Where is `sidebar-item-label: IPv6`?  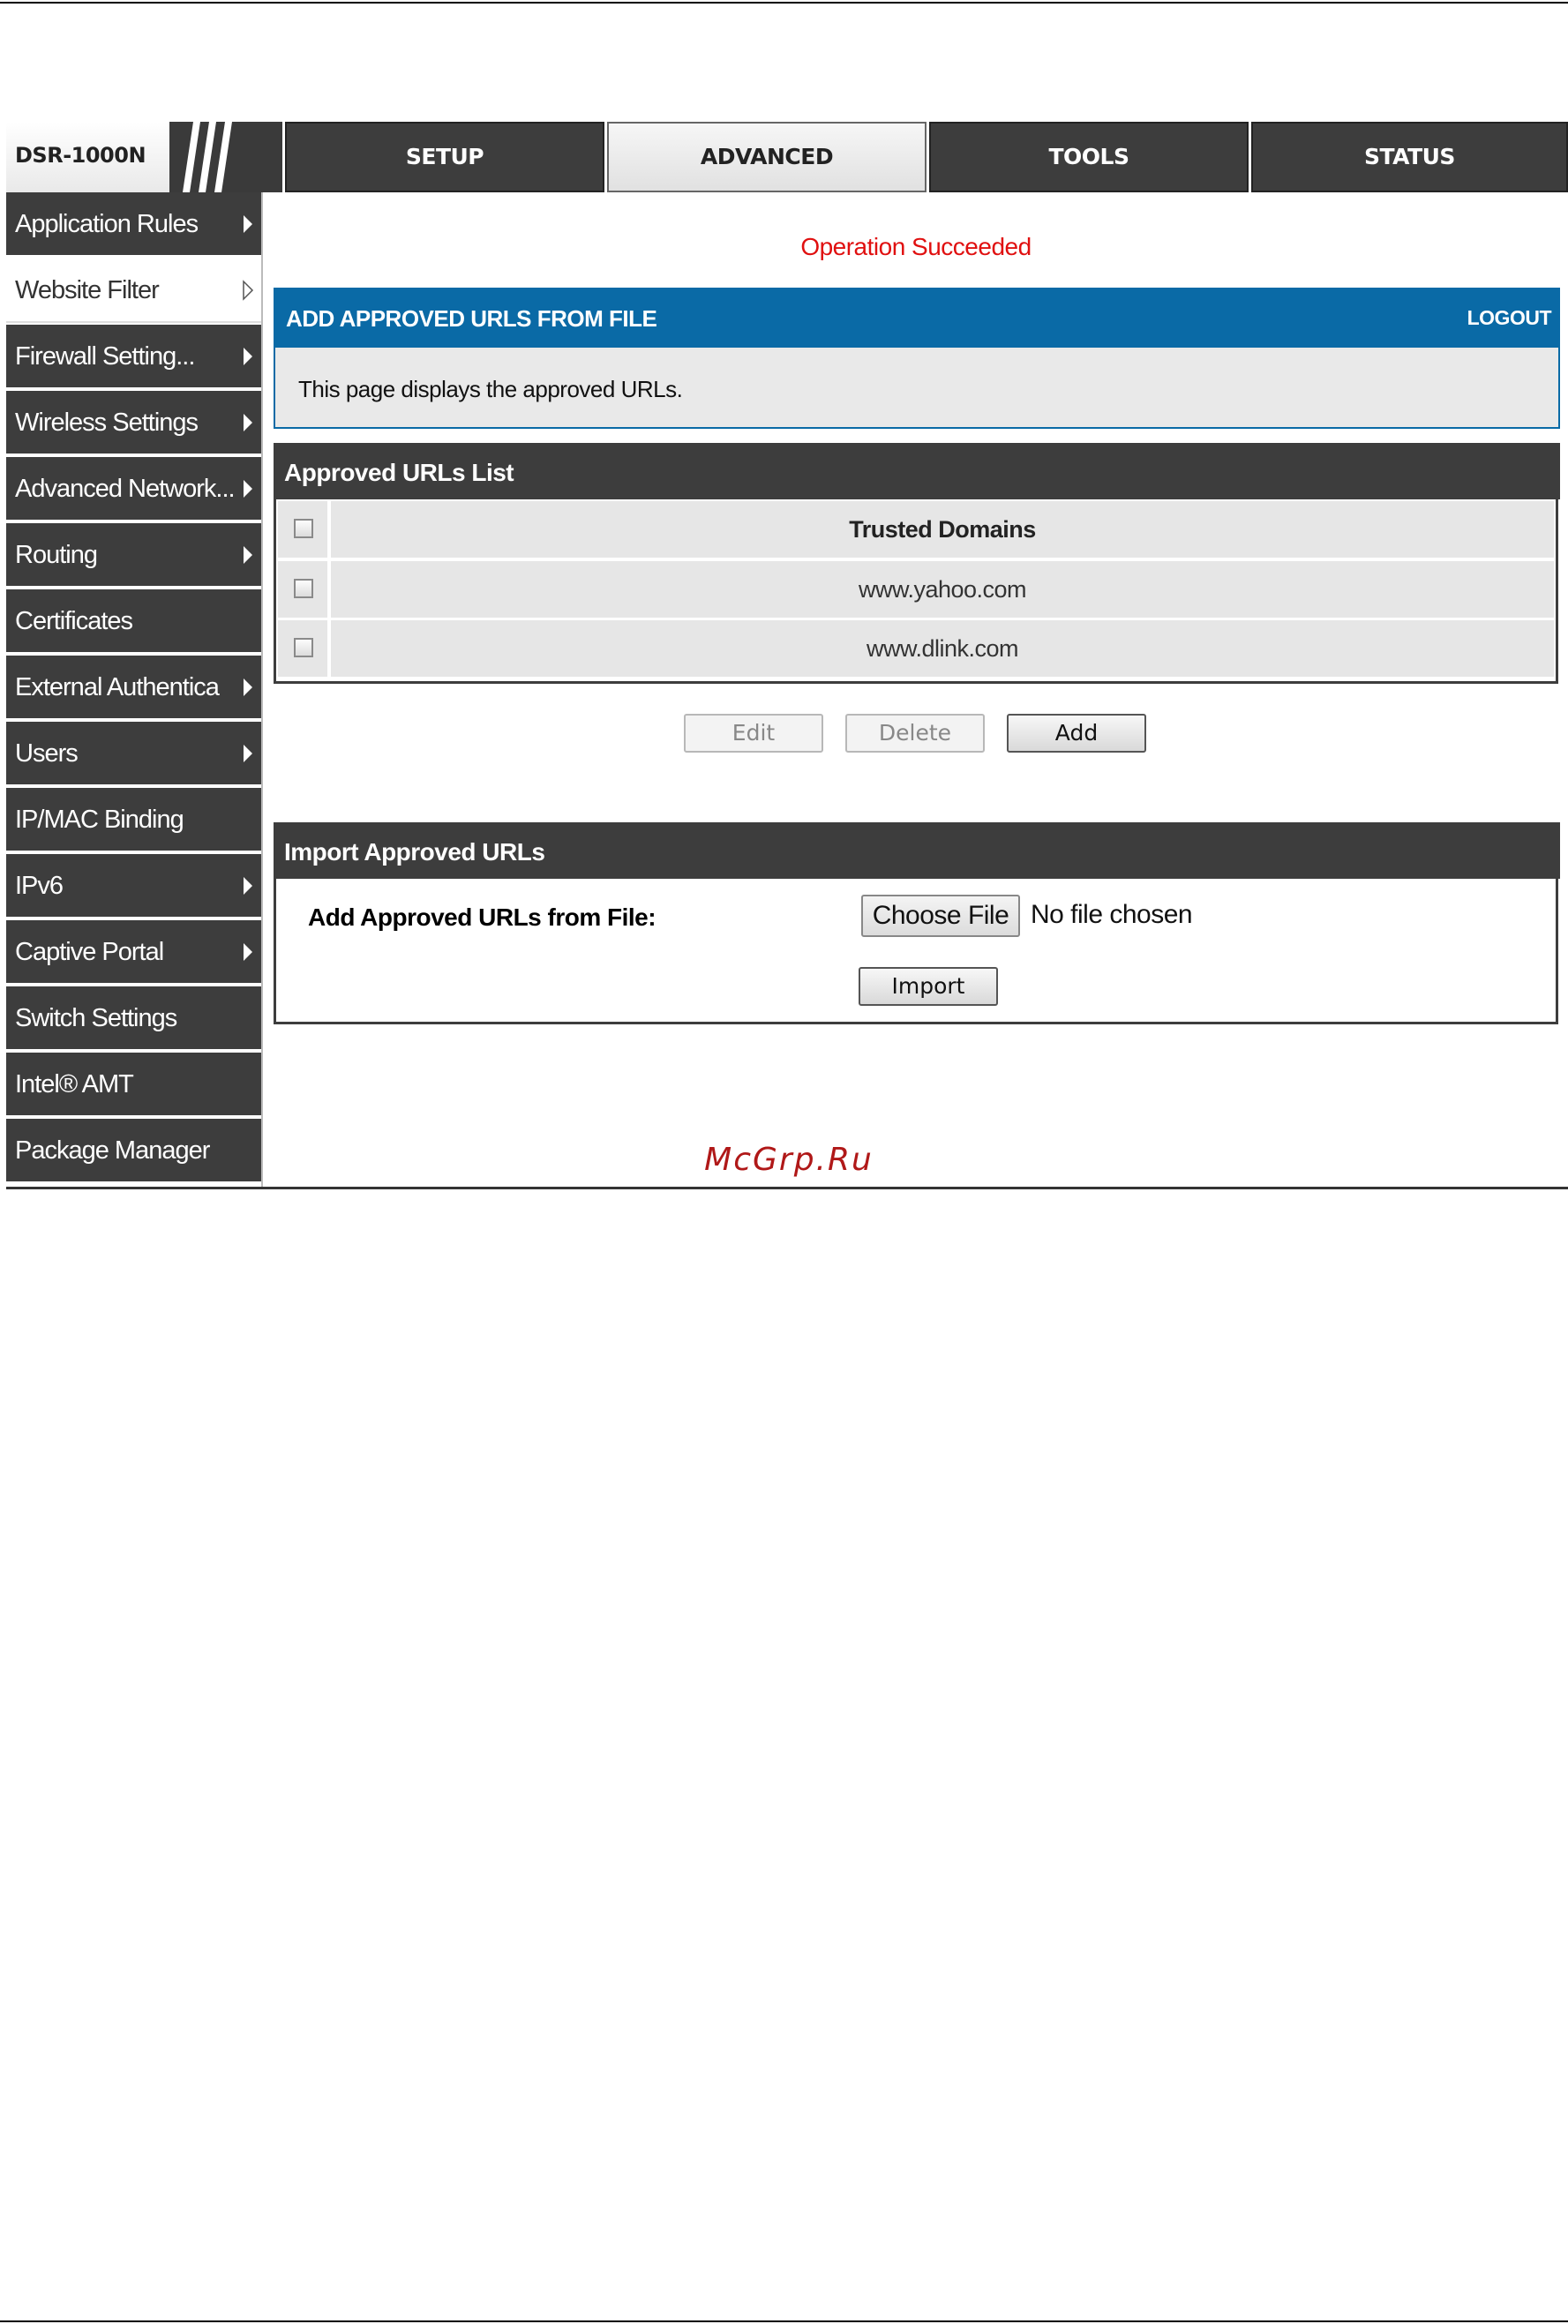 sidebar-item-label: IPv6 is located at coordinates (39, 886).